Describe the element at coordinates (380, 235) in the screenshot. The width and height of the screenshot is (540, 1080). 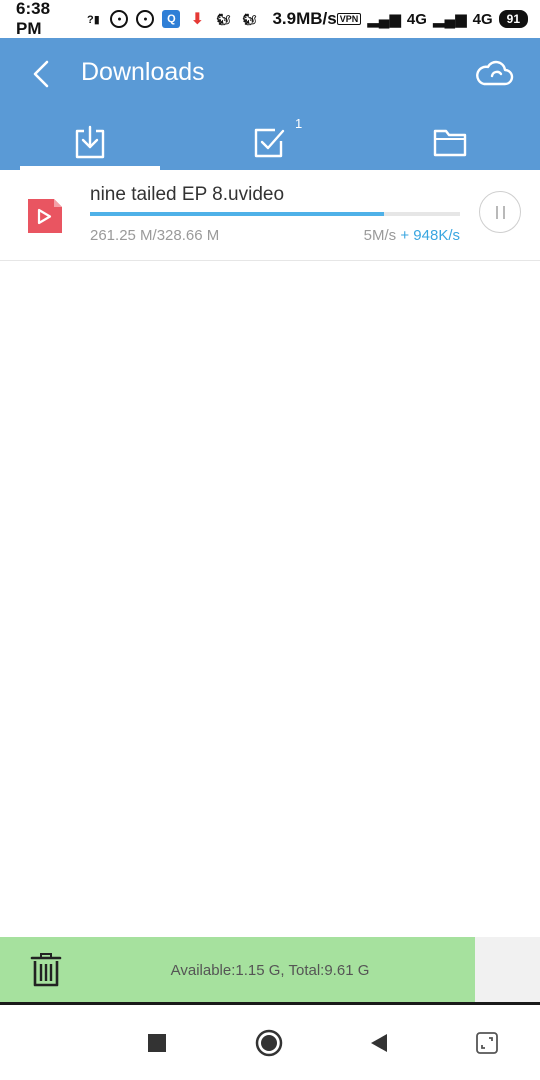
I see `speed-value: 5M/s` at that location.